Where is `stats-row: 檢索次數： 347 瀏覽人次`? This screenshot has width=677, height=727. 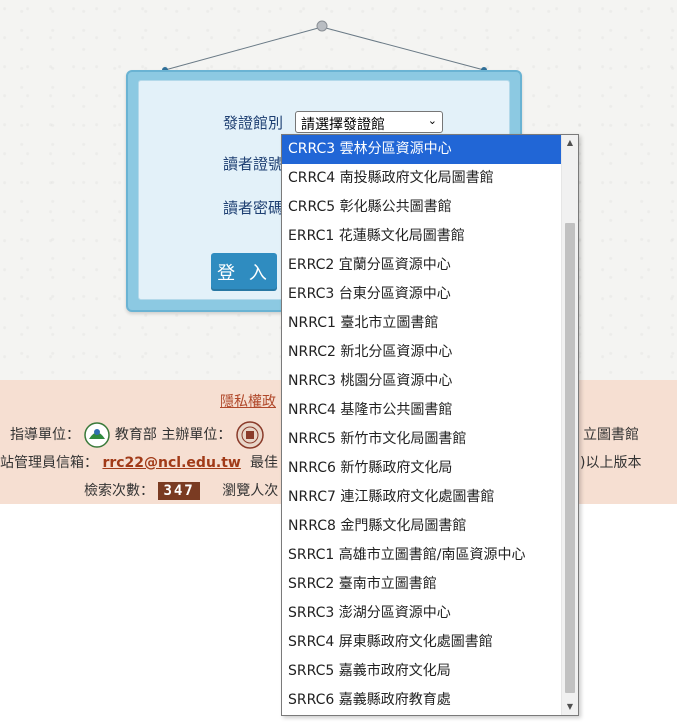 stats-row: 檢索次數： 347 瀏覽人次 is located at coordinates (181, 490).